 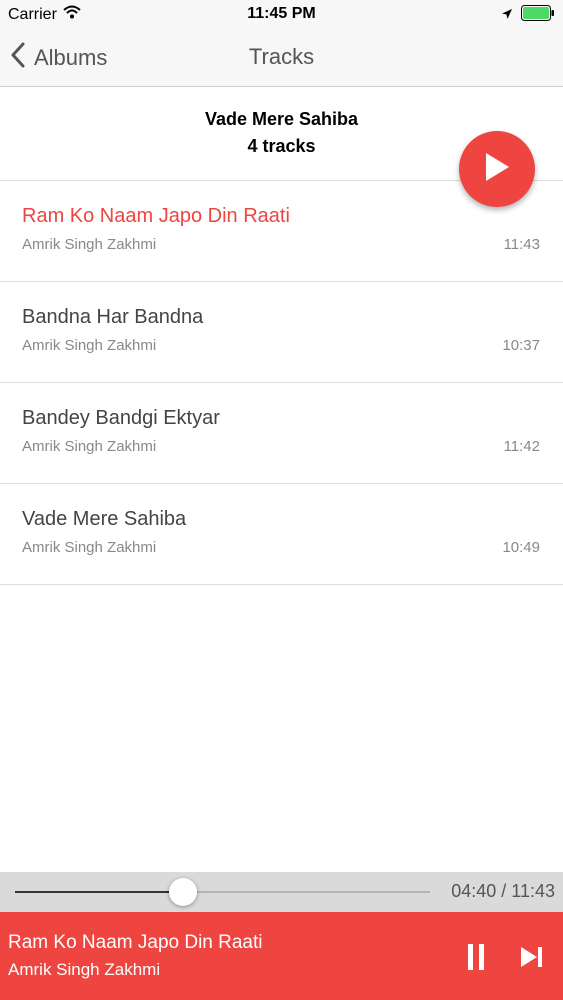 What do you see at coordinates (521, 244) in the screenshot?
I see `track-duration: 11:43` at bounding box center [521, 244].